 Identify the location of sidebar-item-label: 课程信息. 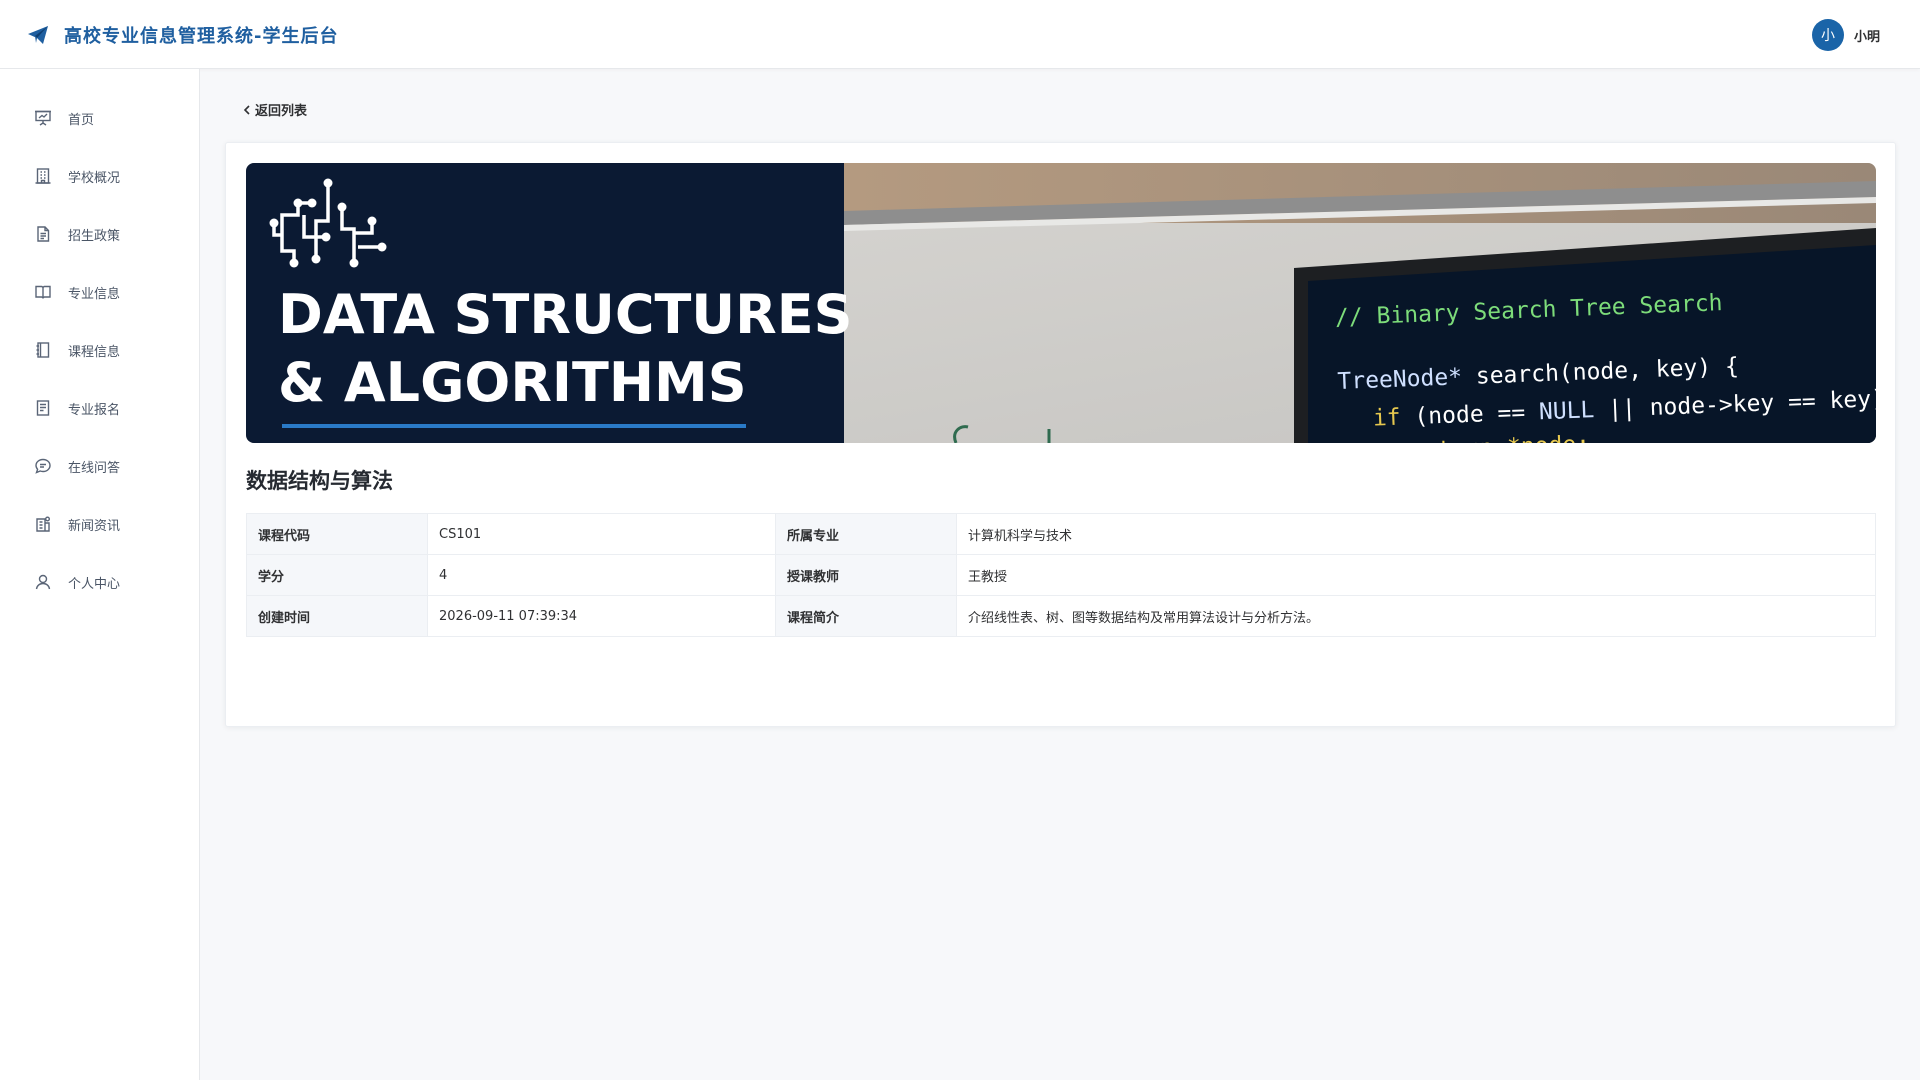
(94, 352).